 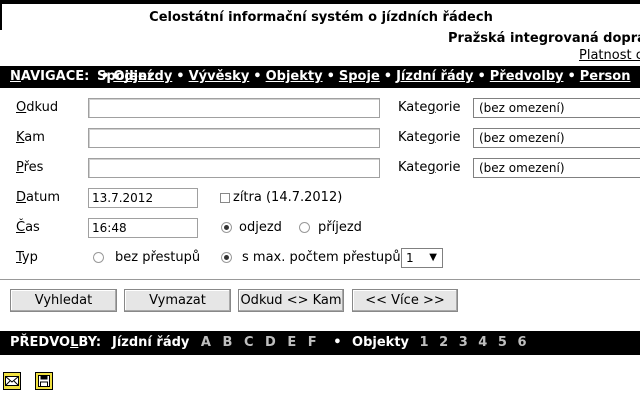 What do you see at coordinates (143, 228) in the screenshot?
I see `time-input: 16:48` at bounding box center [143, 228].